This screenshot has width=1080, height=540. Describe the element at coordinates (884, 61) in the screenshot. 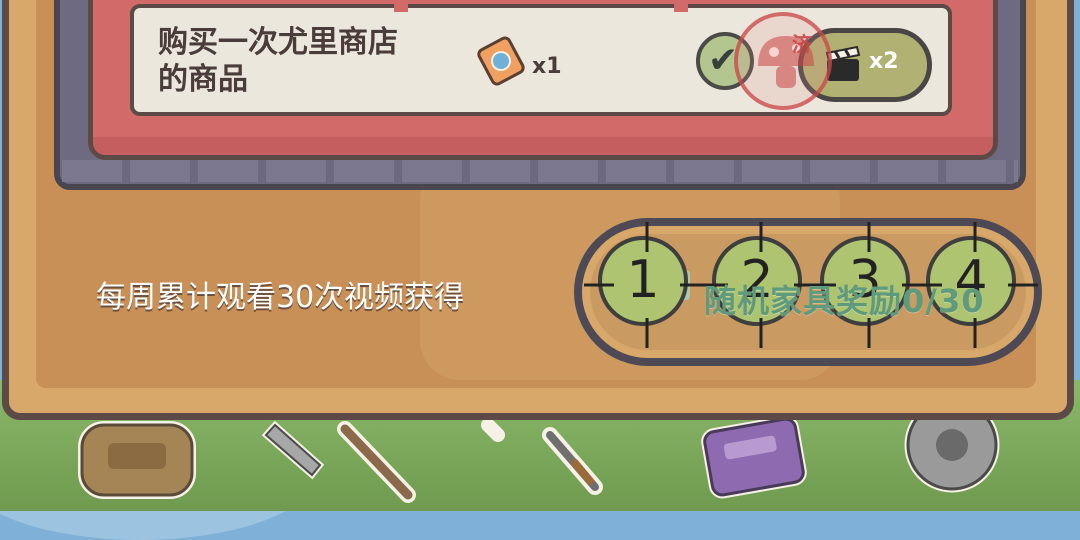

I see `ad-reward-count: x2` at that location.